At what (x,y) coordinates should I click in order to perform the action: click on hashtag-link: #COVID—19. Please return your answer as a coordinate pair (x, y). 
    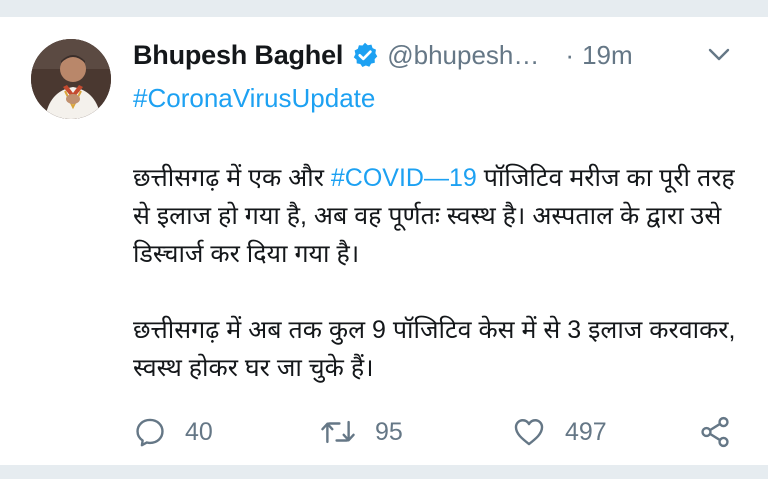
    Looking at the image, I should click on (404, 178).